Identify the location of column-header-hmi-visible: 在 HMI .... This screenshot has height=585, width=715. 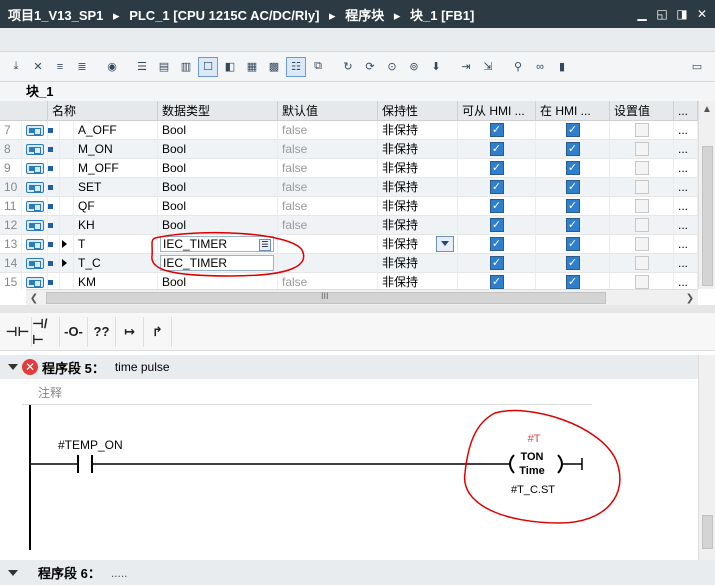
(573, 110).